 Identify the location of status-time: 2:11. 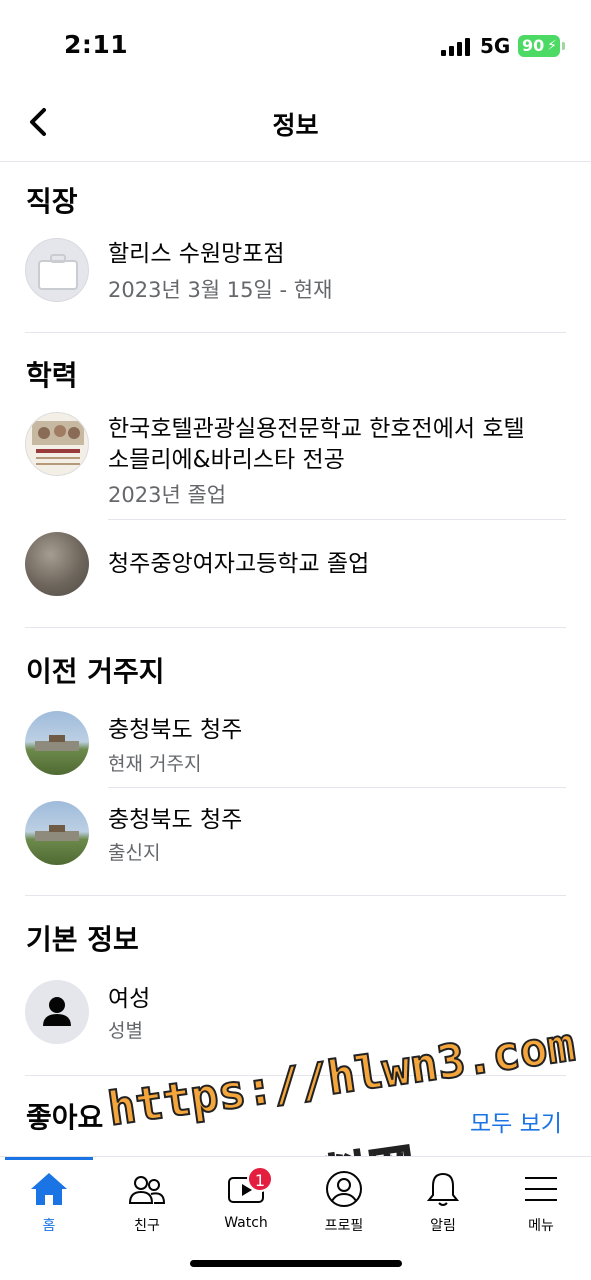
(96, 44).